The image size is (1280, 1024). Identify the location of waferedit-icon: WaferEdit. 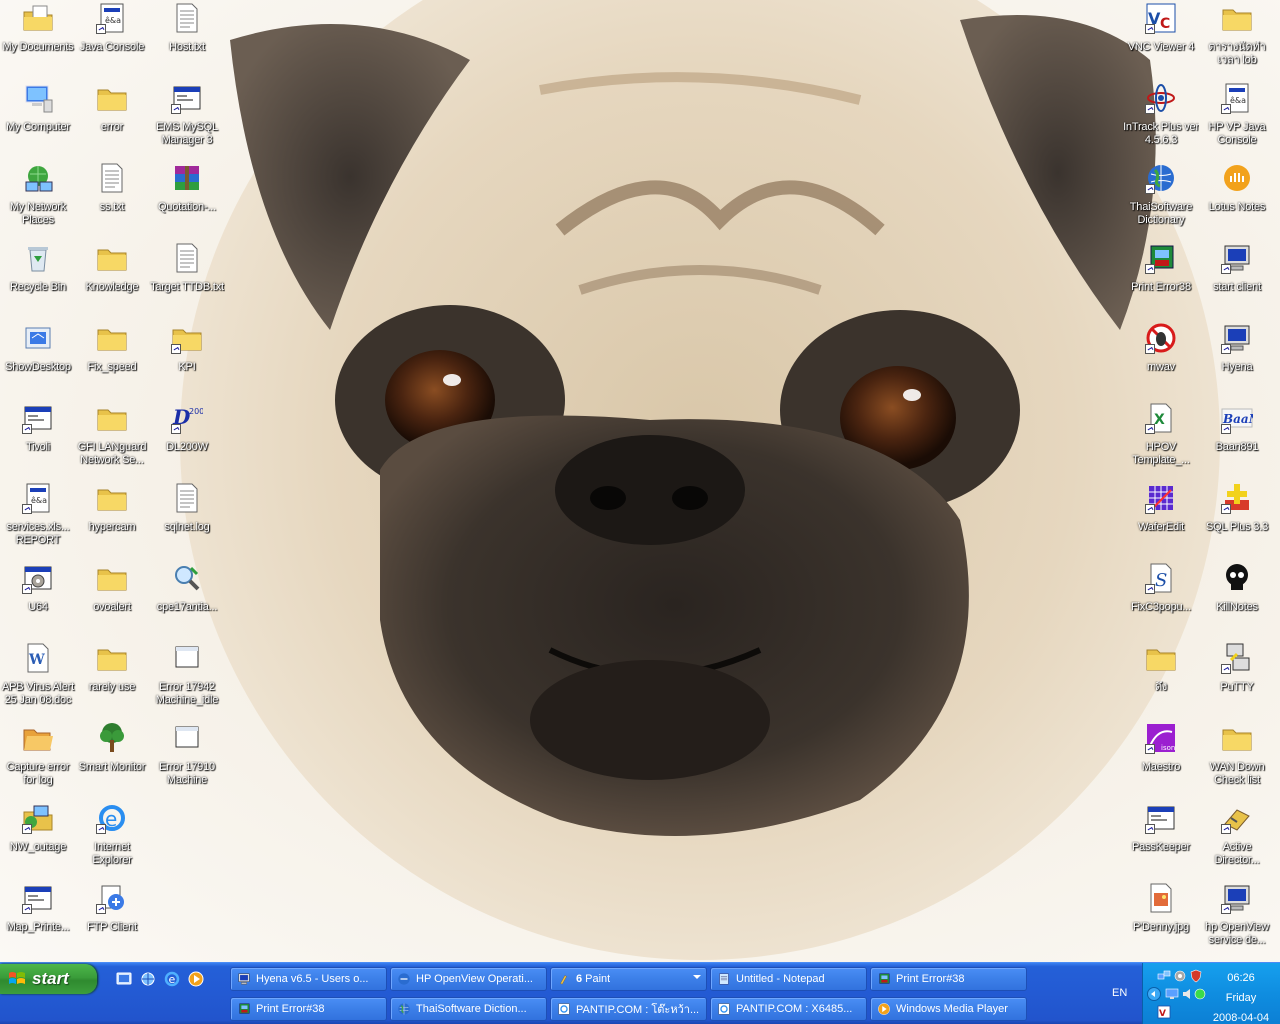
(1161, 519).